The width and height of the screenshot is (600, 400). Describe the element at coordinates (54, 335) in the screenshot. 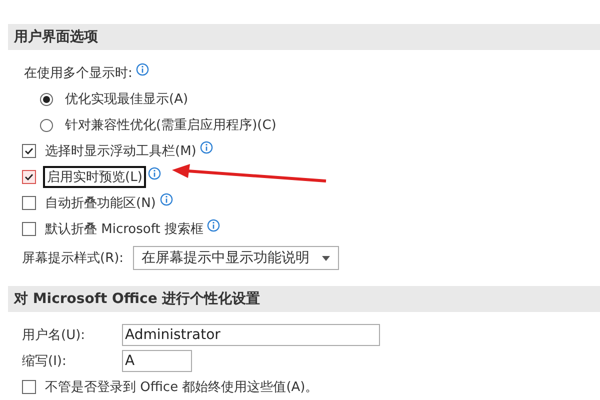

I see `field-label: 用户名(U):` at that location.